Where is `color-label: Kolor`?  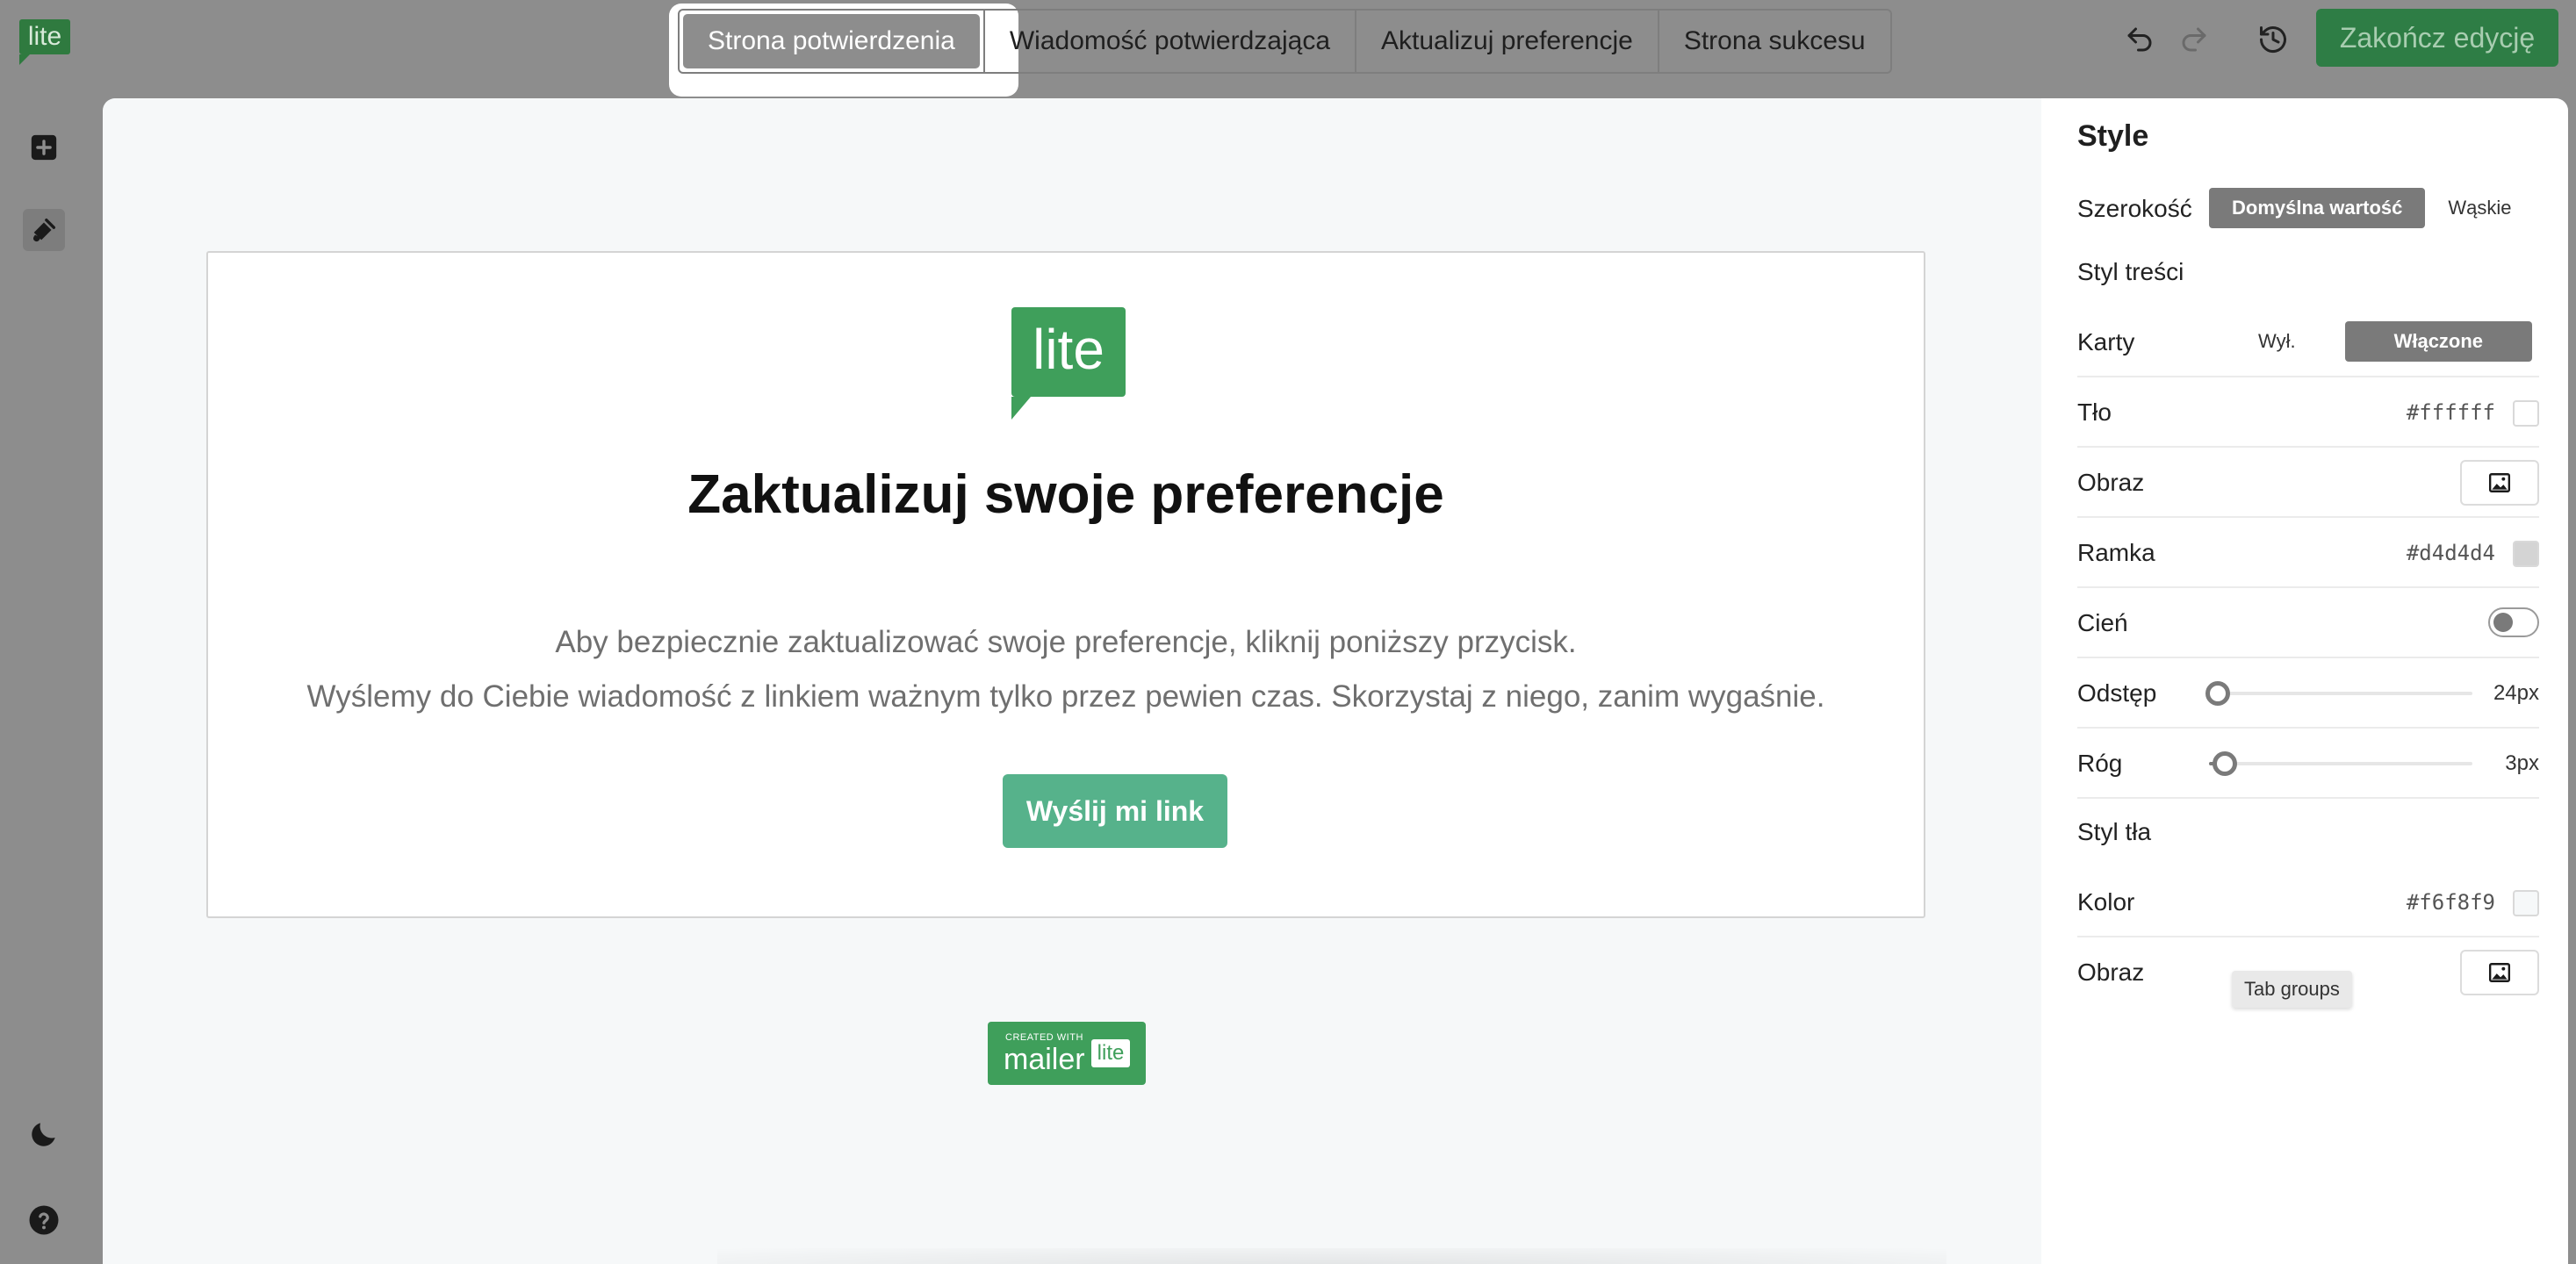 color-label: Kolor is located at coordinates (2106, 902).